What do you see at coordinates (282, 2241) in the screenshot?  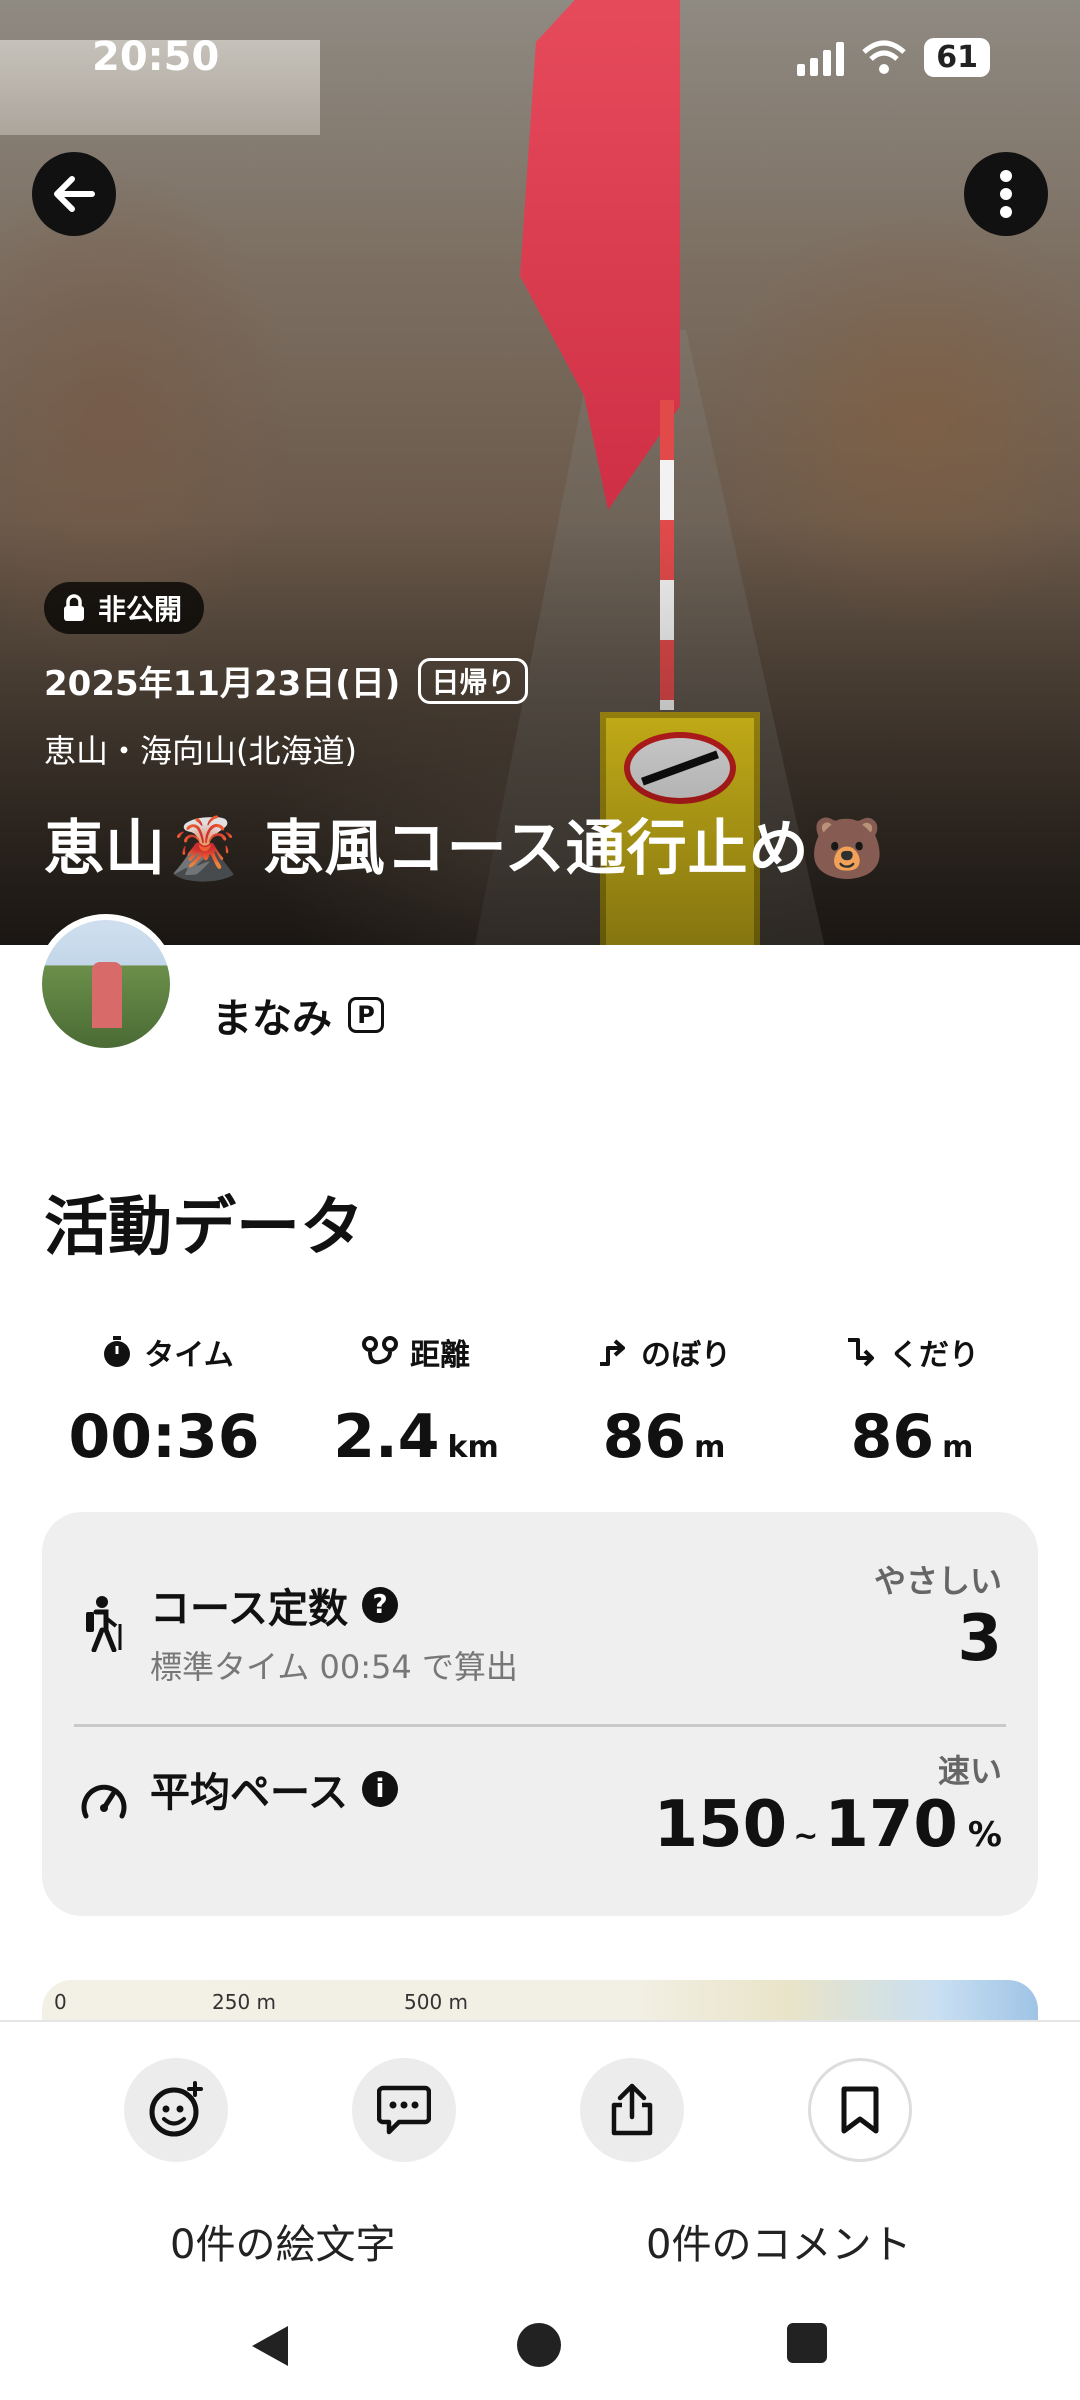 I see `emoji-count-label: 0件の絵文字` at bounding box center [282, 2241].